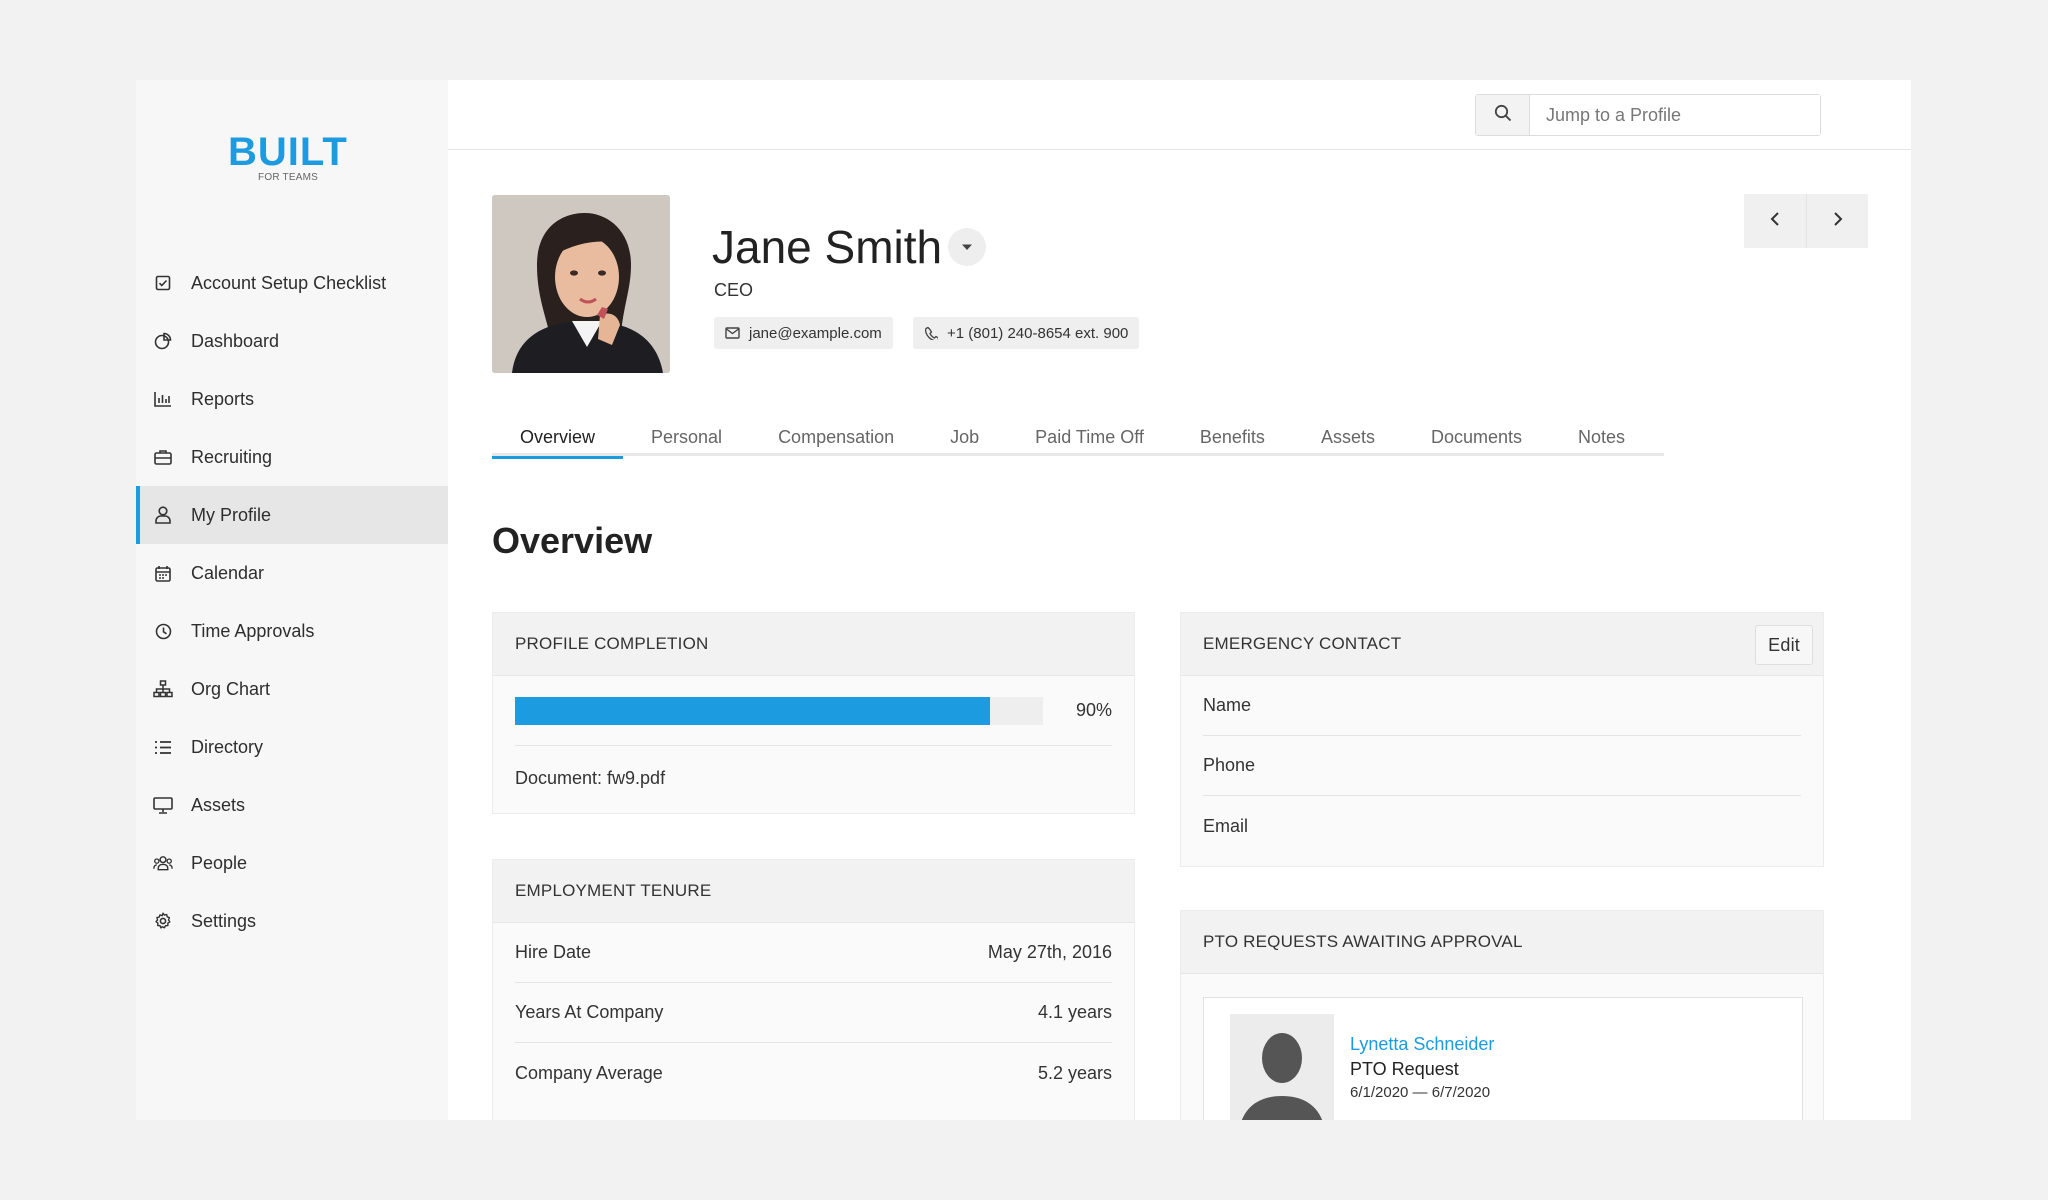 The image size is (2048, 1200). Describe the element at coordinates (219, 862) in the screenshot. I see `sidebar-item-label: People` at that location.